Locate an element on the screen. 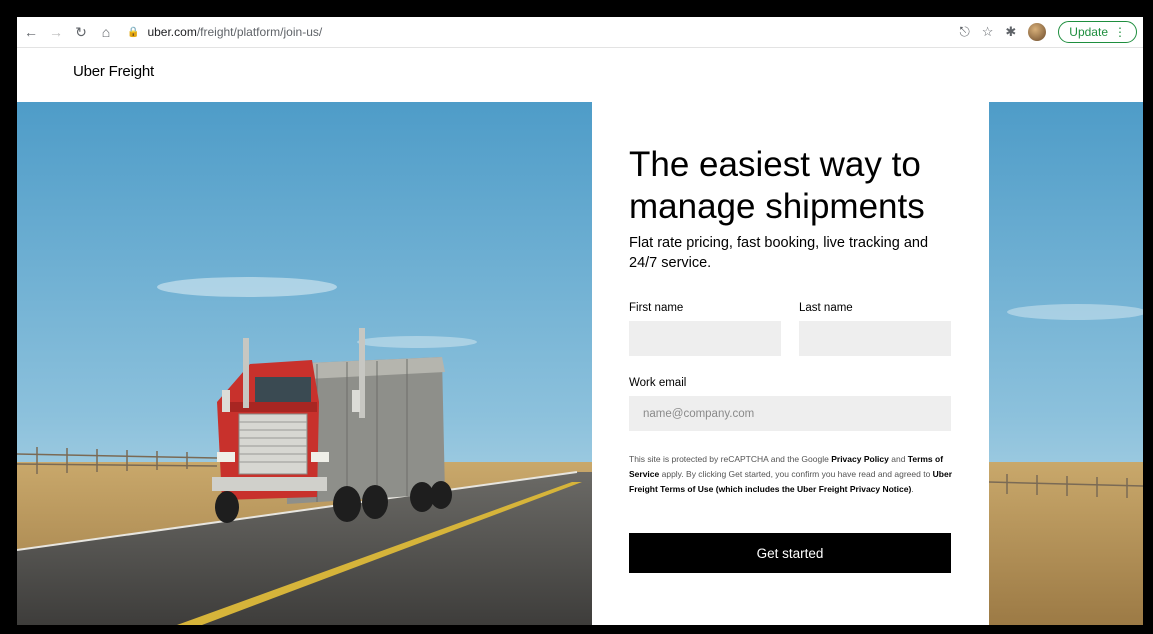  page-title: The easiest way to manage shipments is located at coordinates (777, 185).